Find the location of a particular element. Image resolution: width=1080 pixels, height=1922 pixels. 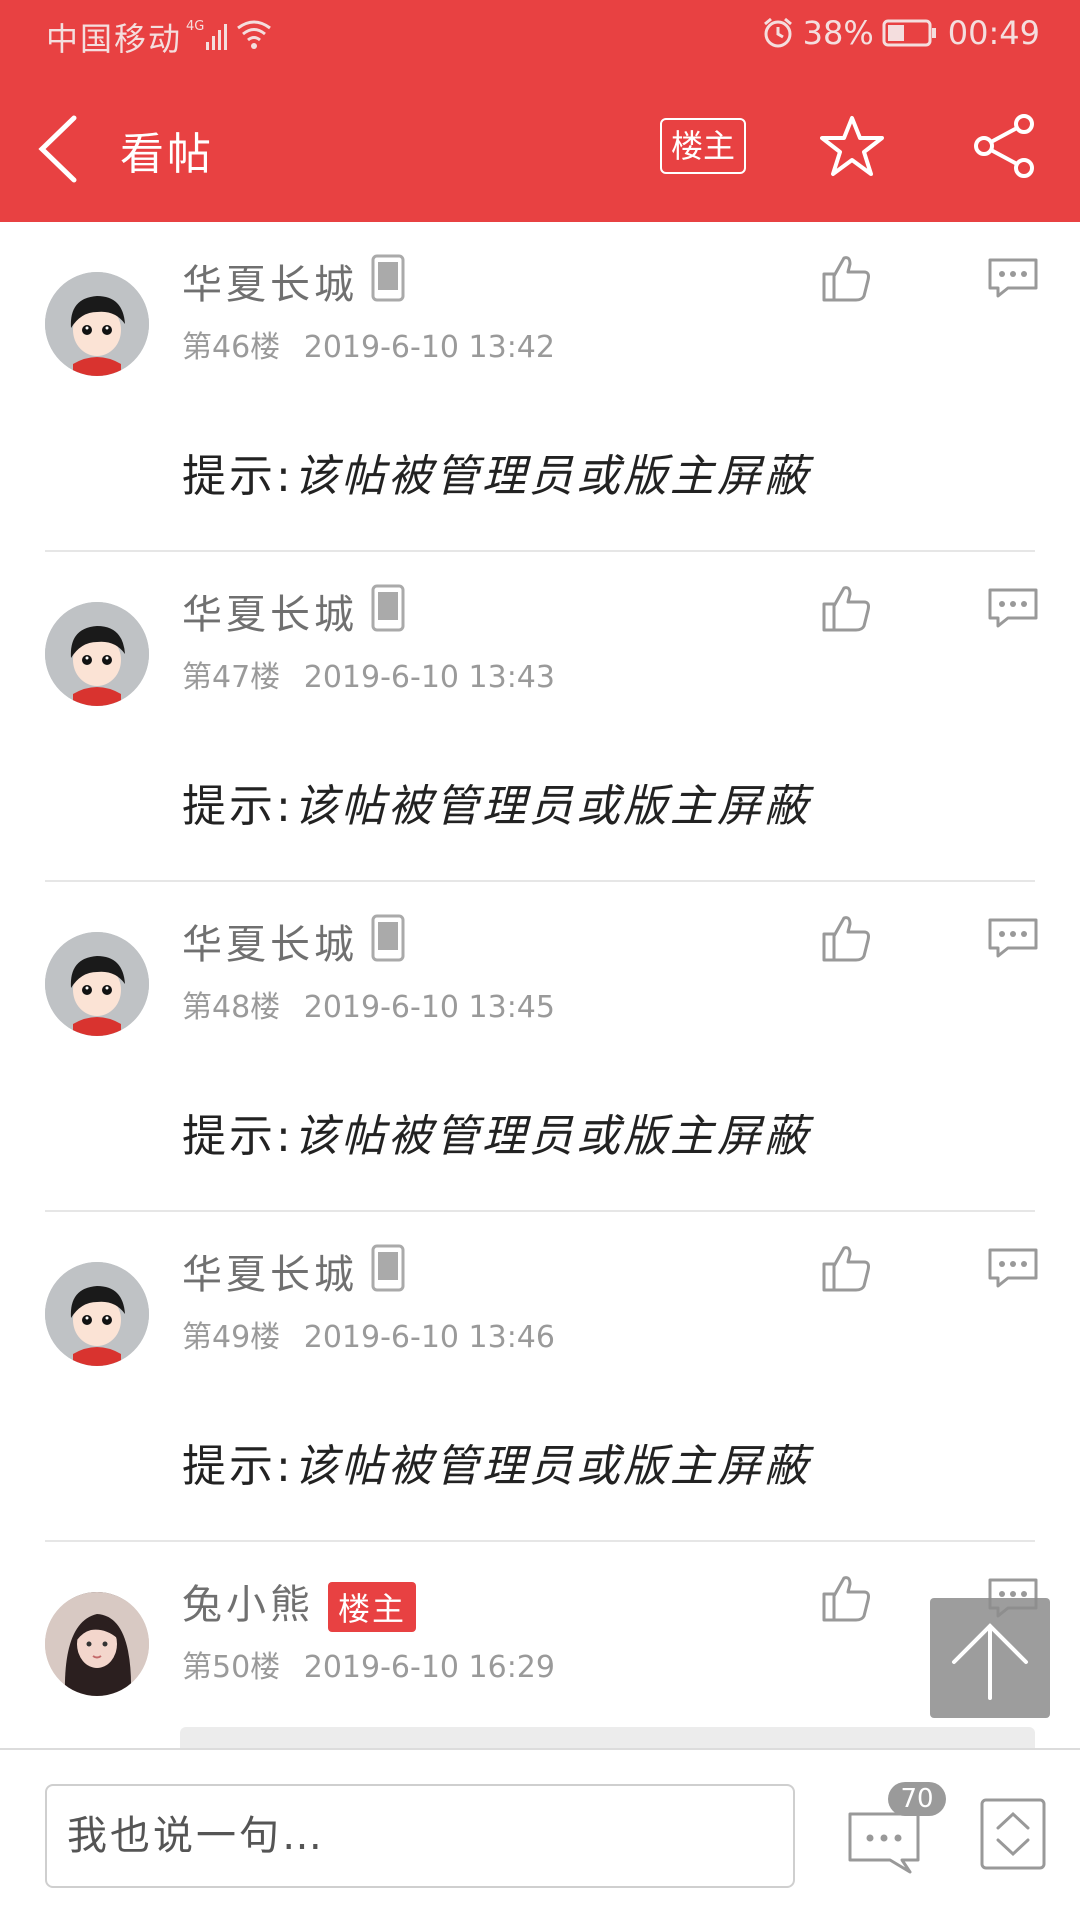

author-name-text: 兔小熊 is located at coordinates (248, 1605).